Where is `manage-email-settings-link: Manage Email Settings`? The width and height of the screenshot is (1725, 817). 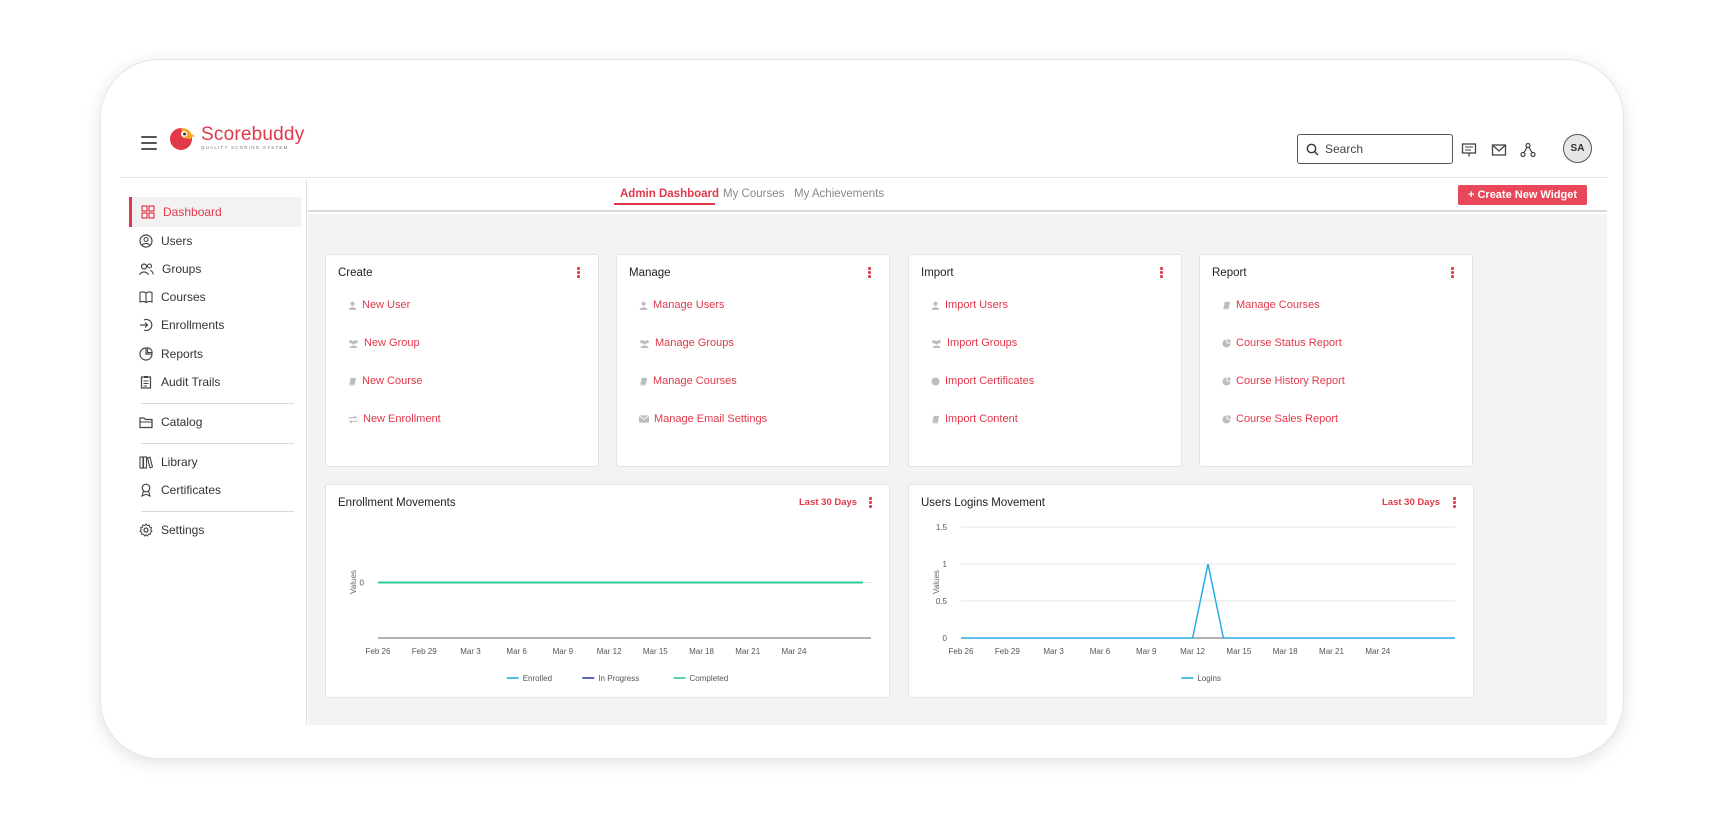 manage-email-settings-link: Manage Email Settings is located at coordinates (703, 419).